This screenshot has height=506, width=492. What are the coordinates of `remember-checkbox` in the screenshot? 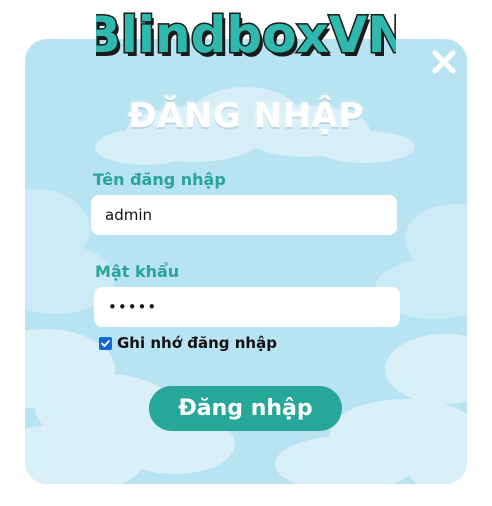 It's located at (105, 343).